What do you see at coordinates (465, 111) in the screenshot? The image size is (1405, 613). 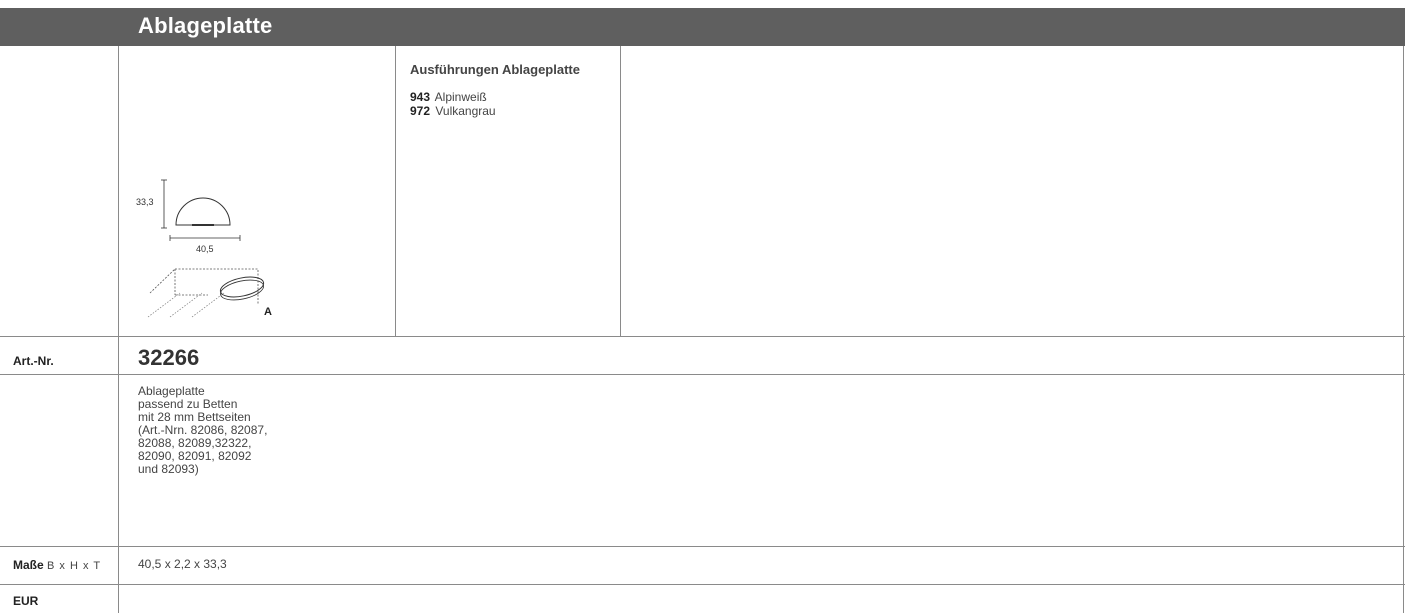 I see `variant-name: Vulkangrau` at bounding box center [465, 111].